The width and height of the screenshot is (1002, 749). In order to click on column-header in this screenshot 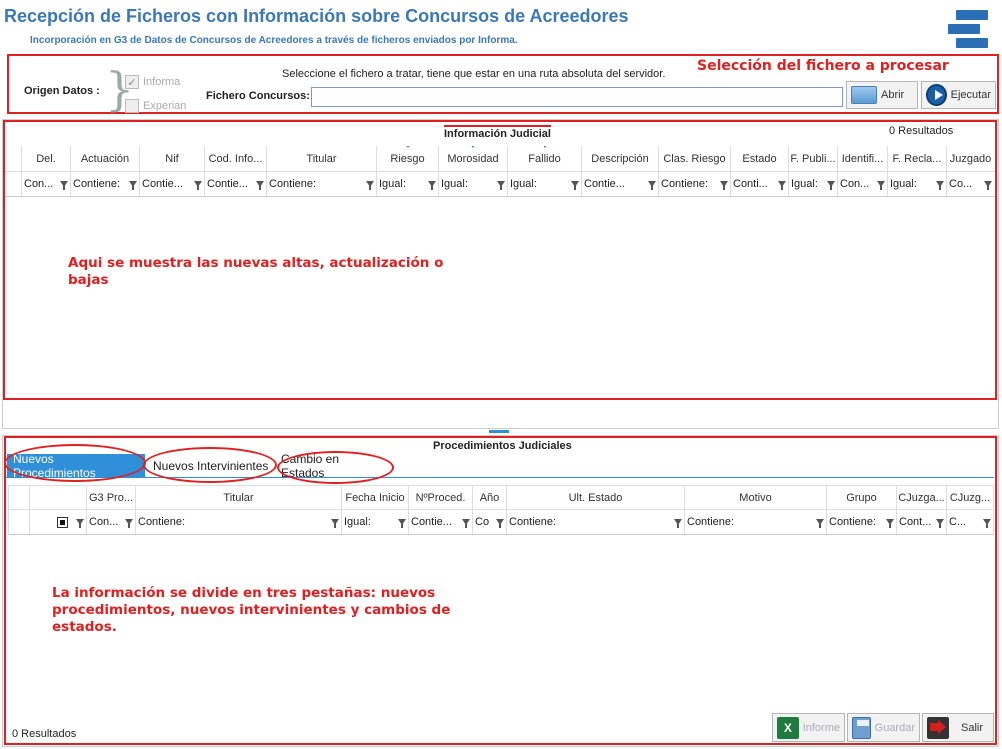, I will do `click(58, 497)`.